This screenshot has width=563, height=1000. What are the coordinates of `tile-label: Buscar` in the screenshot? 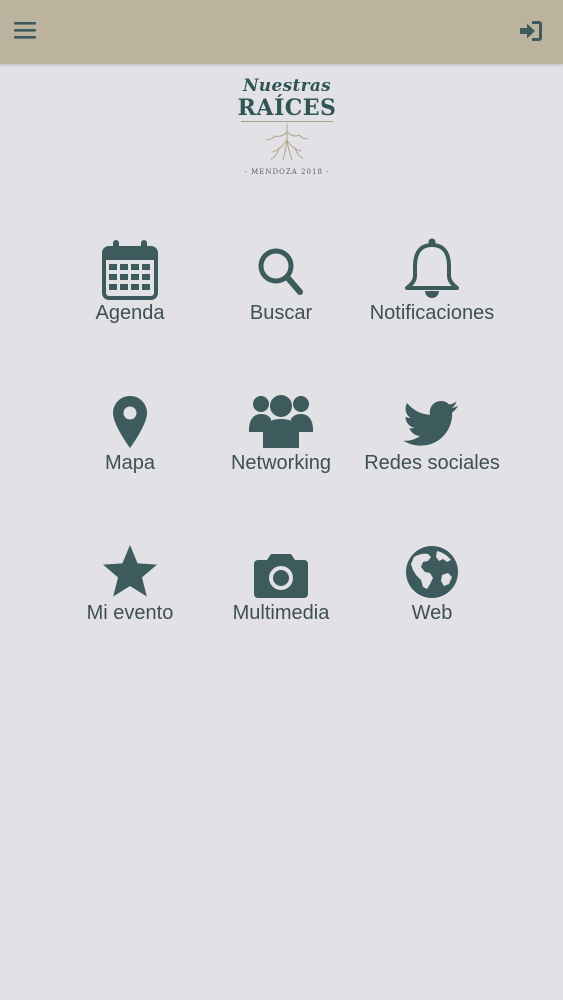 It's located at (281, 313).